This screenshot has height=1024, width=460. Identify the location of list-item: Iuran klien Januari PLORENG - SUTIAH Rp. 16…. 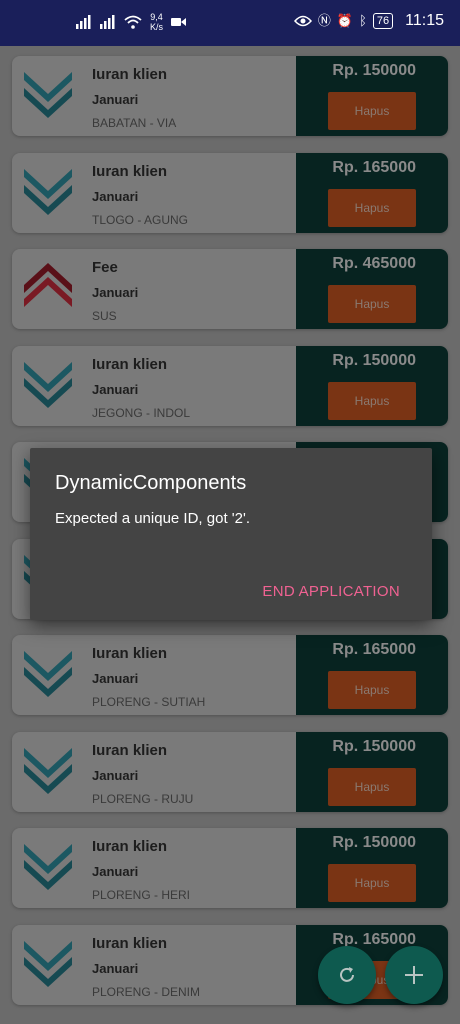
(230, 675).